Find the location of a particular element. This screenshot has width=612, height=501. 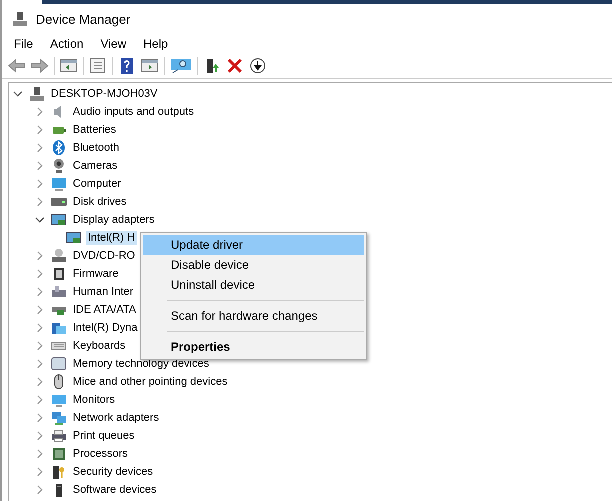

download-icon is located at coordinates (258, 66).